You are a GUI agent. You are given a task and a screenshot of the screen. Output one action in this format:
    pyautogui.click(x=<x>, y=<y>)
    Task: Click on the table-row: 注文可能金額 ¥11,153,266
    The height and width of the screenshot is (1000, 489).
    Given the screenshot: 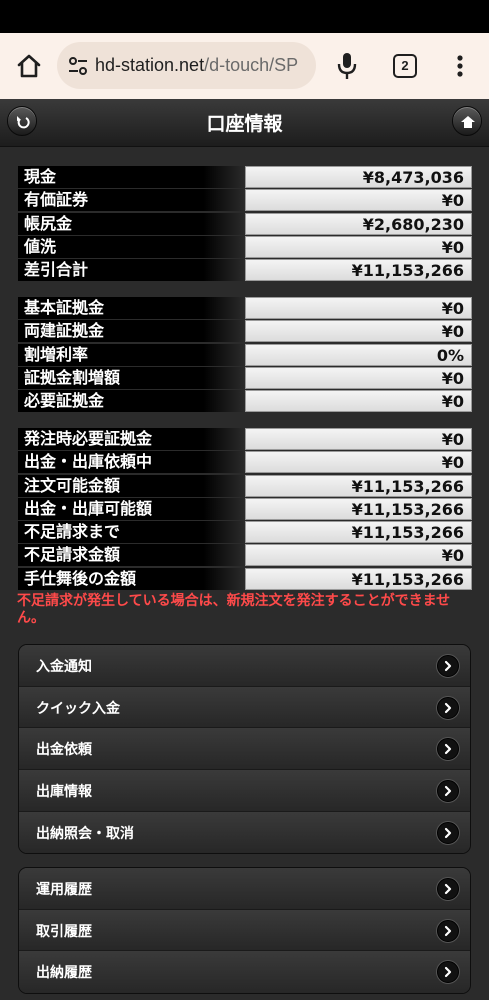 What is the action you would take?
    pyautogui.click(x=245, y=486)
    